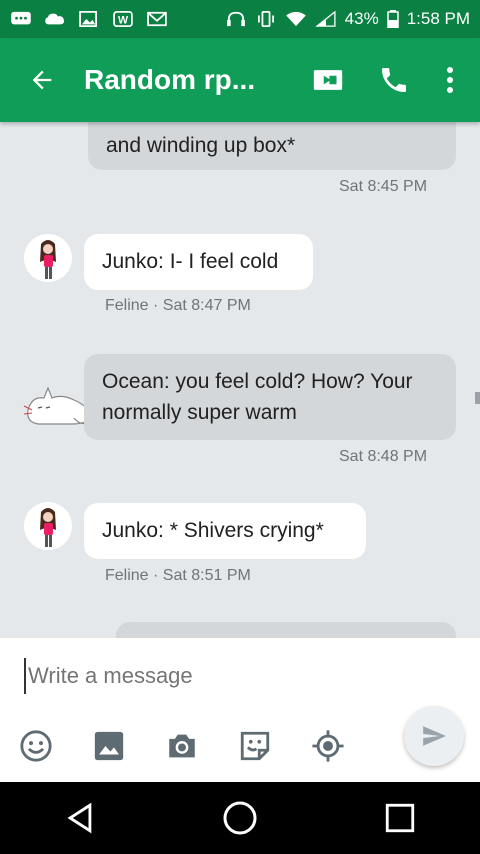 The image size is (480, 854). I want to click on location-button, so click(328, 746).